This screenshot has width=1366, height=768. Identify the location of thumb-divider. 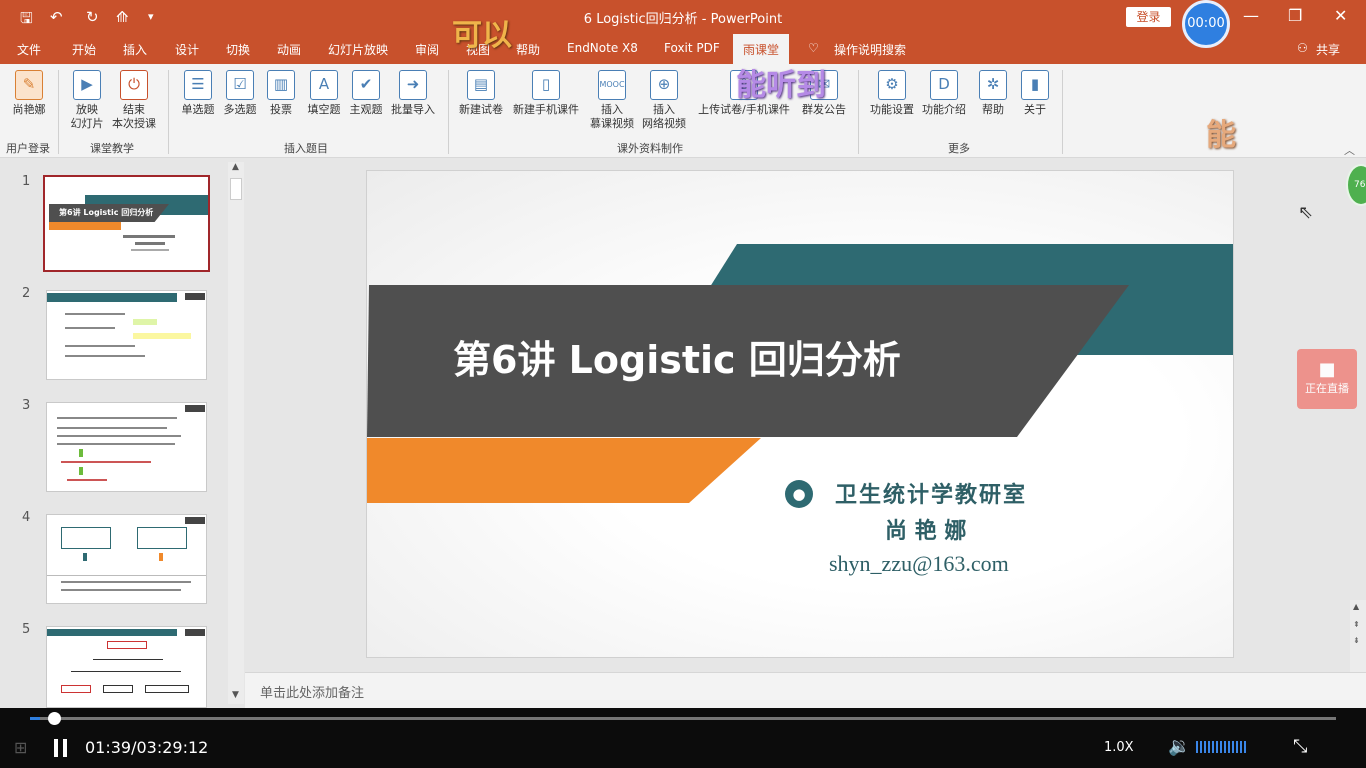
(126, 575).